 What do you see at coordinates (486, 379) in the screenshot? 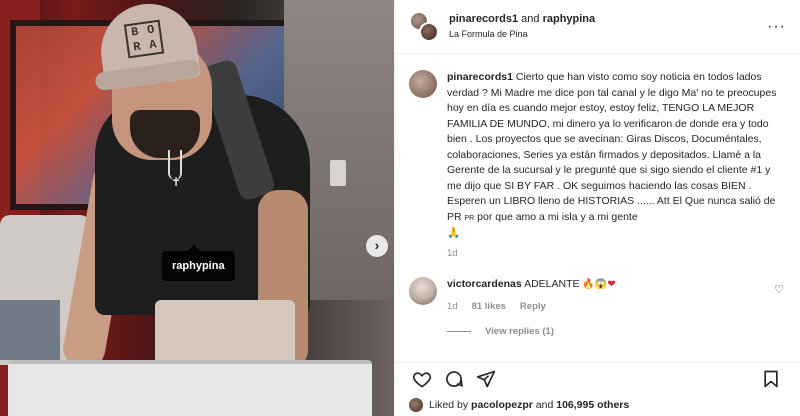
I see `send-icon` at bounding box center [486, 379].